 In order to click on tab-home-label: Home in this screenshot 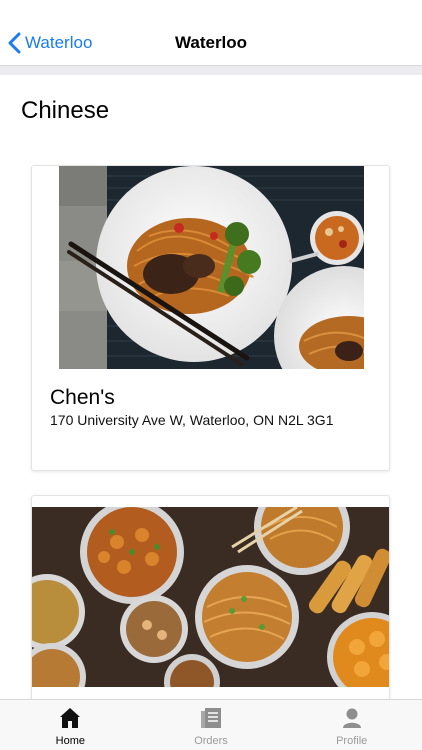, I will do `click(70, 741)`.